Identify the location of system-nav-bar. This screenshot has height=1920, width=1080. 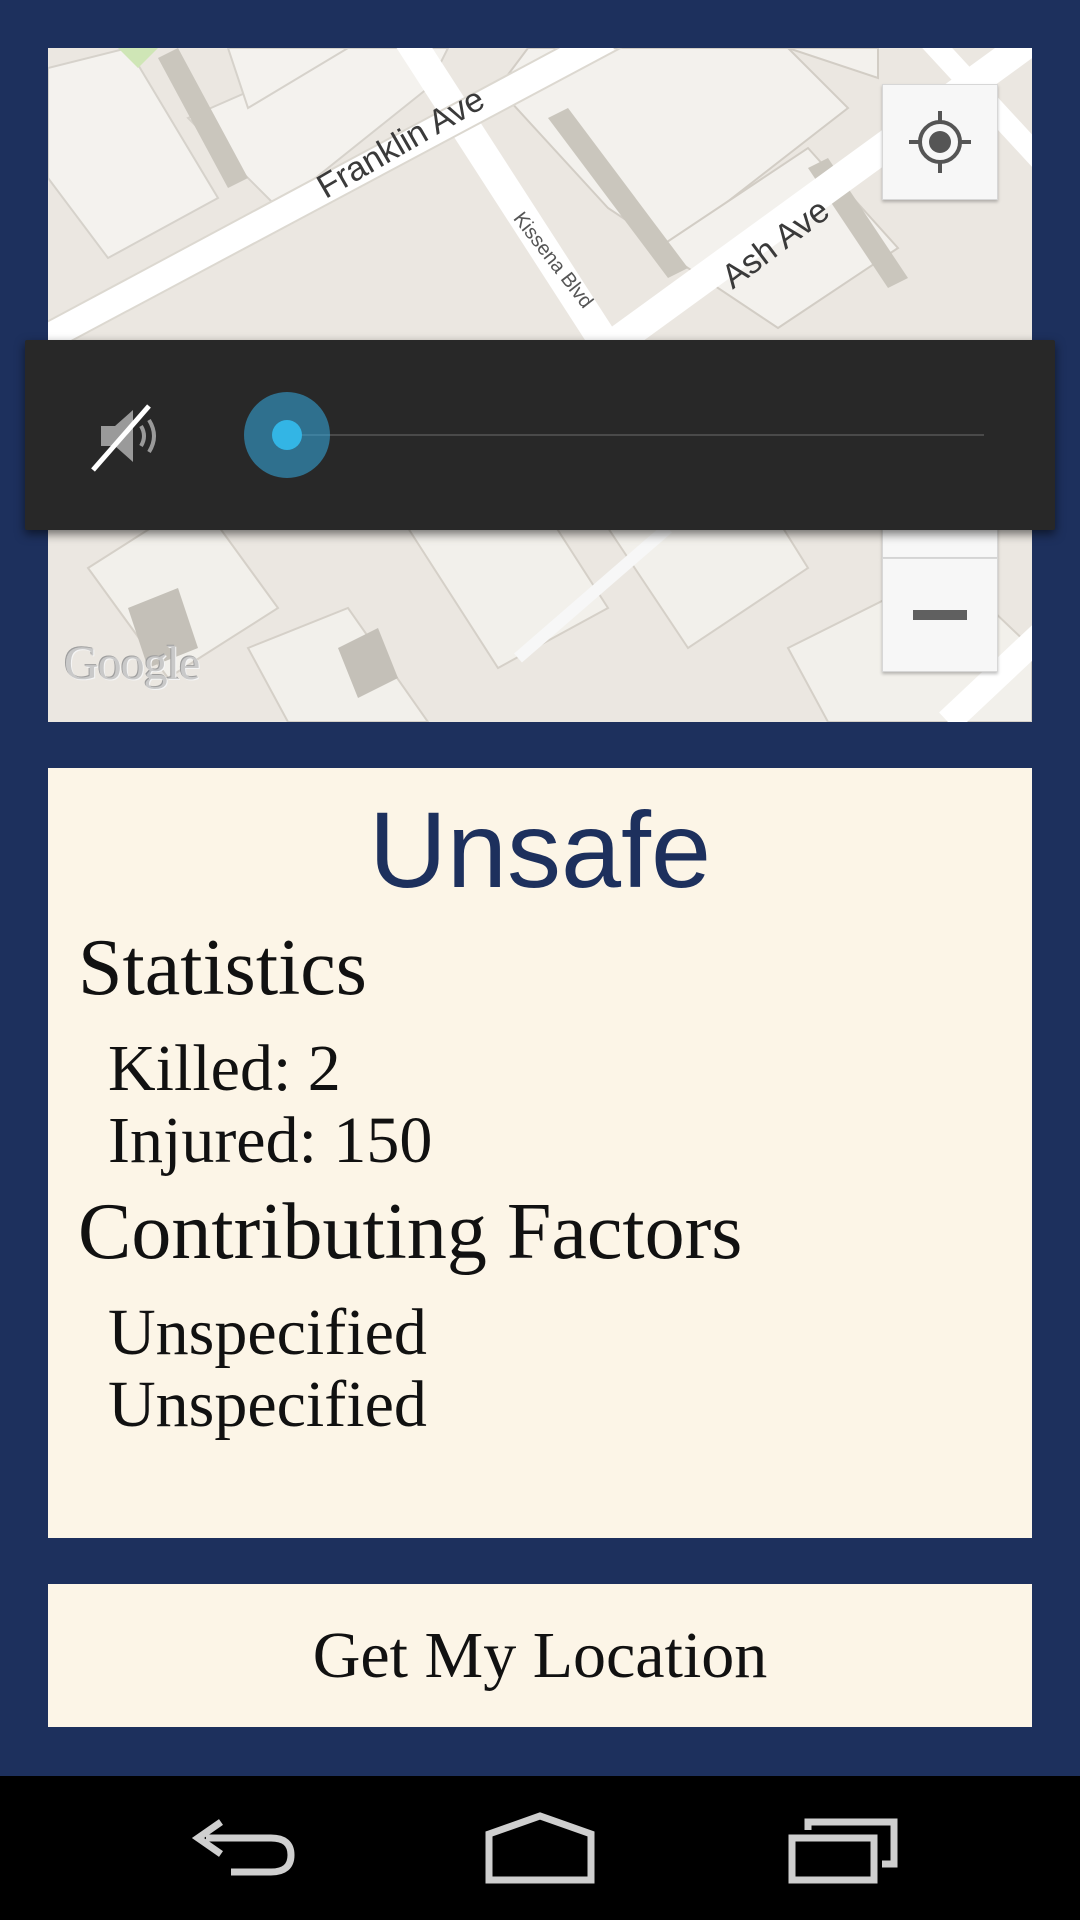
(540, 1848).